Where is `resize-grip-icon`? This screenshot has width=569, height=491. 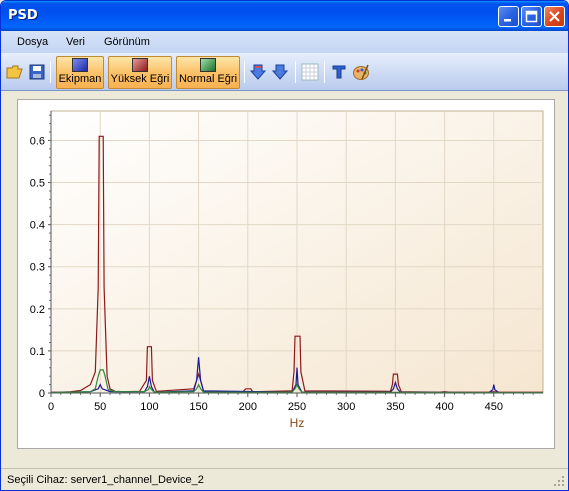 resize-grip-icon is located at coordinates (559, 481).